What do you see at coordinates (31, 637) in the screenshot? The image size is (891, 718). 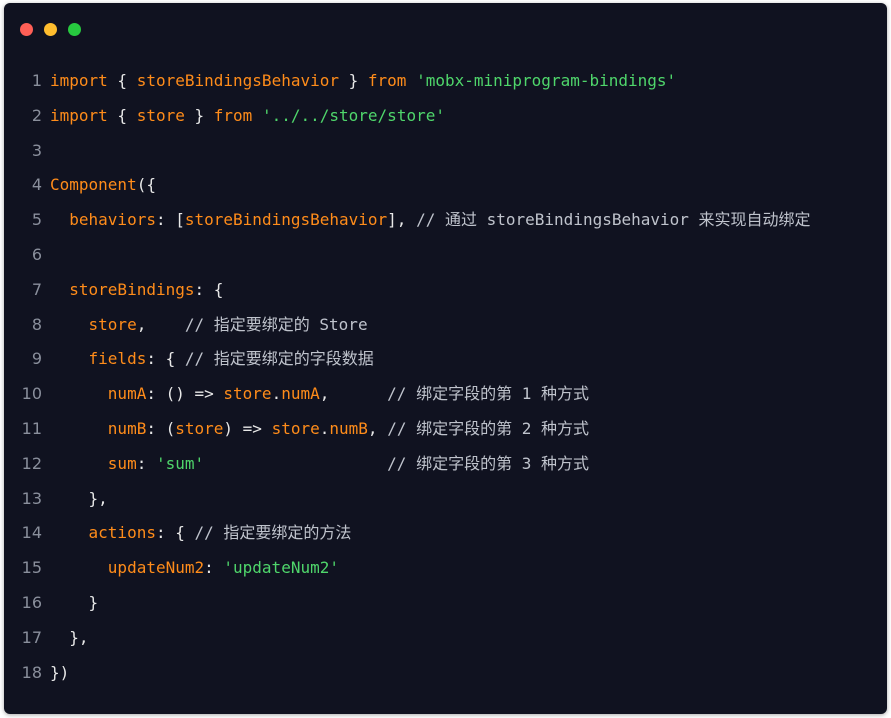 I see `line-number: 17` at bounding box center [31, 637].